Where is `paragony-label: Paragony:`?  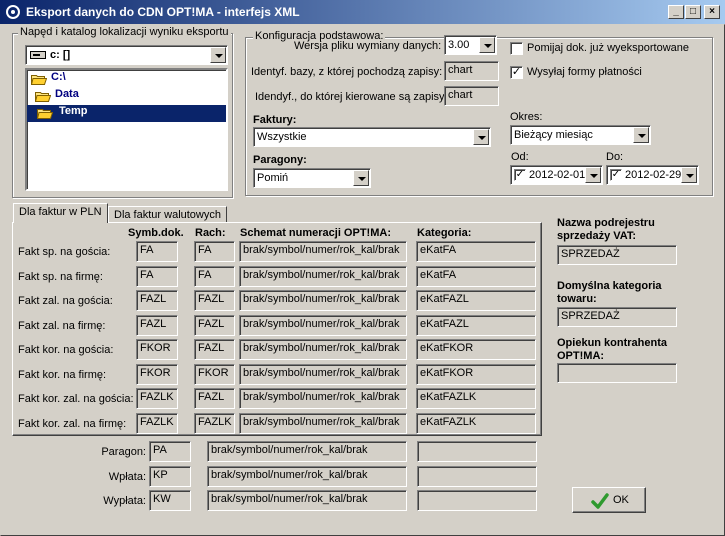
paragony-label: Paragony: is located at coordinates (280, 160).